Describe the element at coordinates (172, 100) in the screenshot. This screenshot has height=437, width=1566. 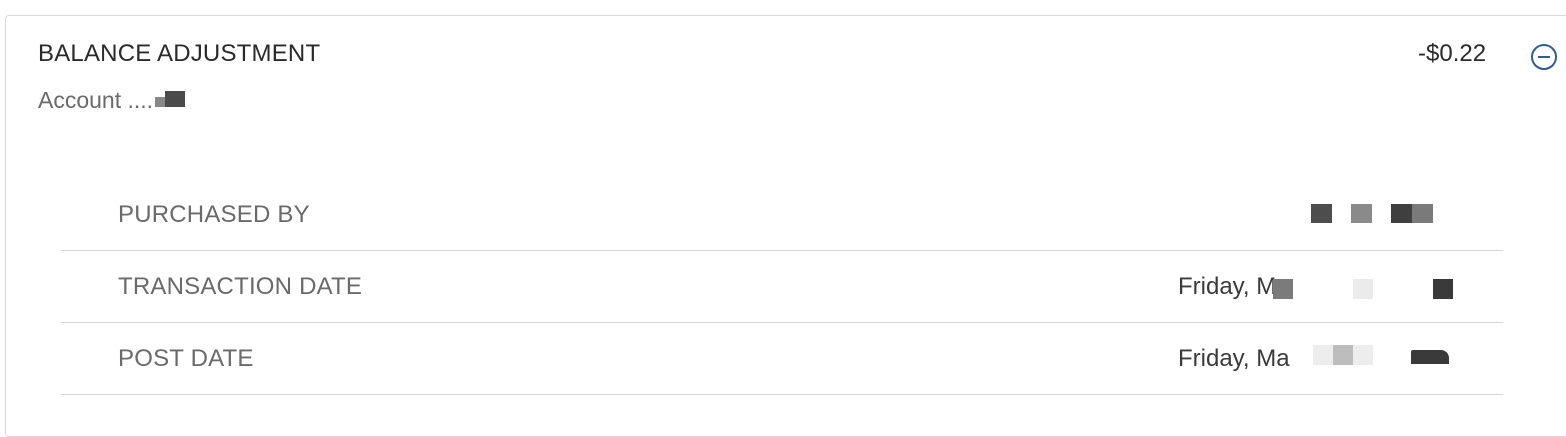
I see `account-number-redacted` at that location.